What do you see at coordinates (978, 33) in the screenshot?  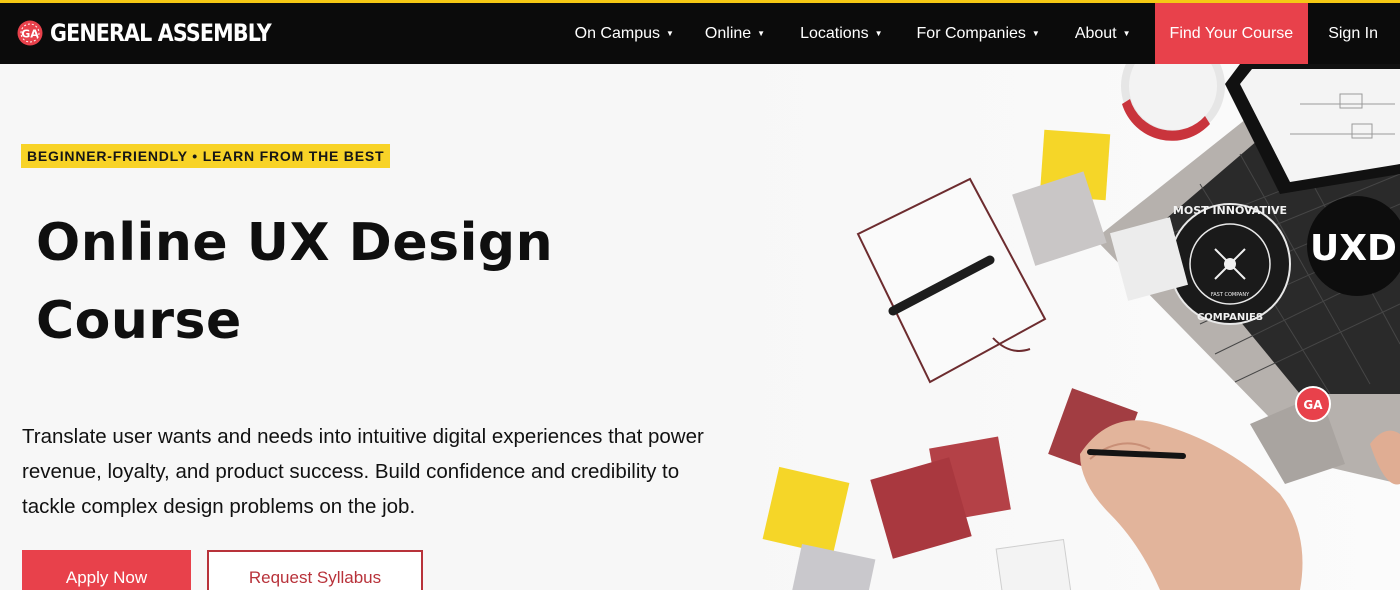 I see `nav-item-for-companies: For Companies ▼` at bounding box center [978, 33].